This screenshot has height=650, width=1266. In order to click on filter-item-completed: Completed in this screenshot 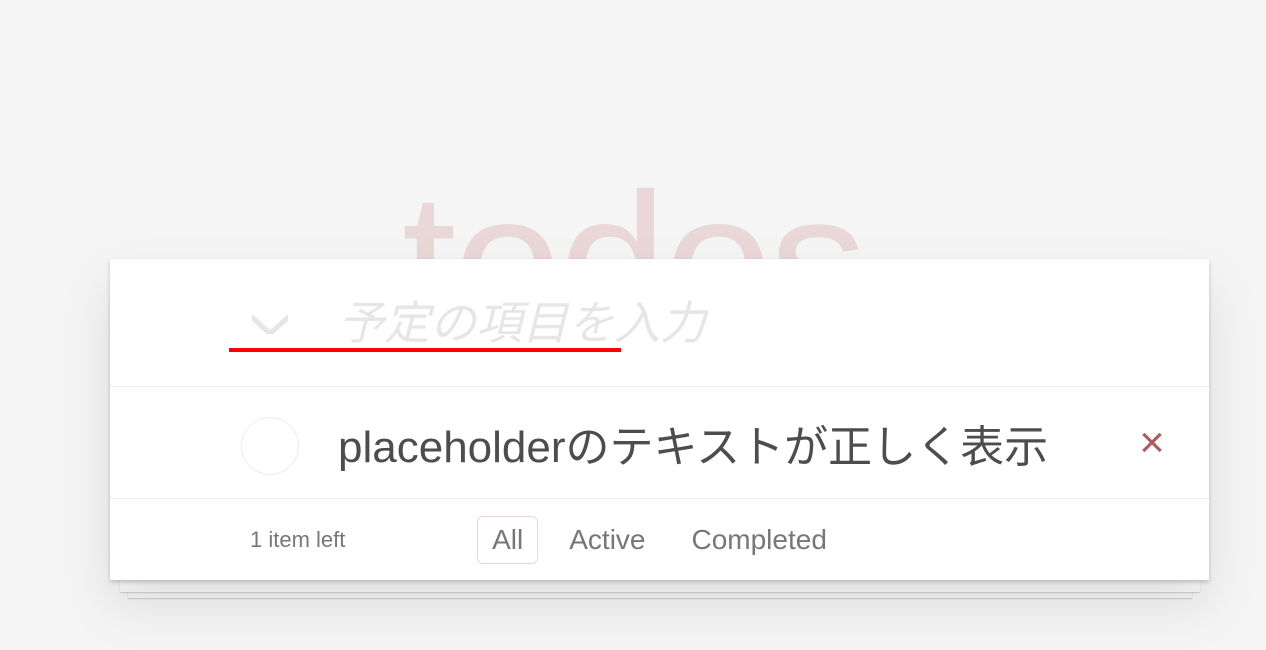, I will do `click(758, 540)`.